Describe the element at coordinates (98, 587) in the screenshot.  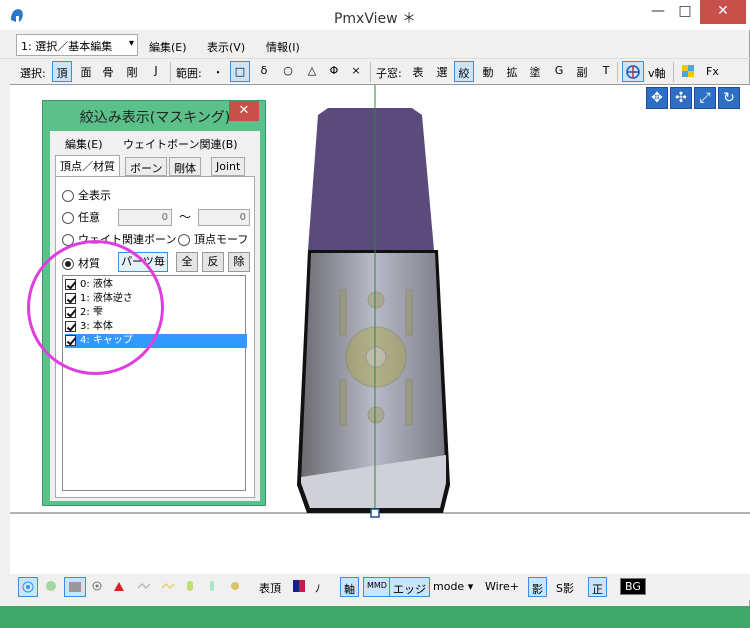
I see `point-display-icon` at that location.